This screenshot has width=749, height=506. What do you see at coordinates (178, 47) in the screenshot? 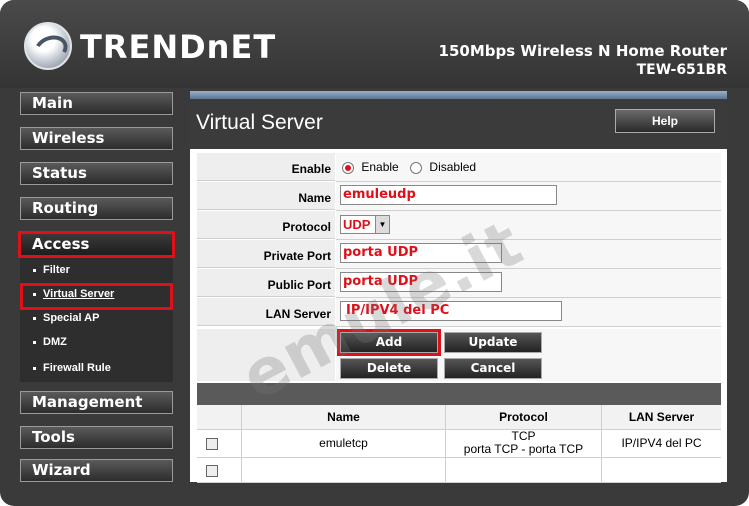
I see `brand-logo-text: TRENDnET` at bounding box center [178, 47].